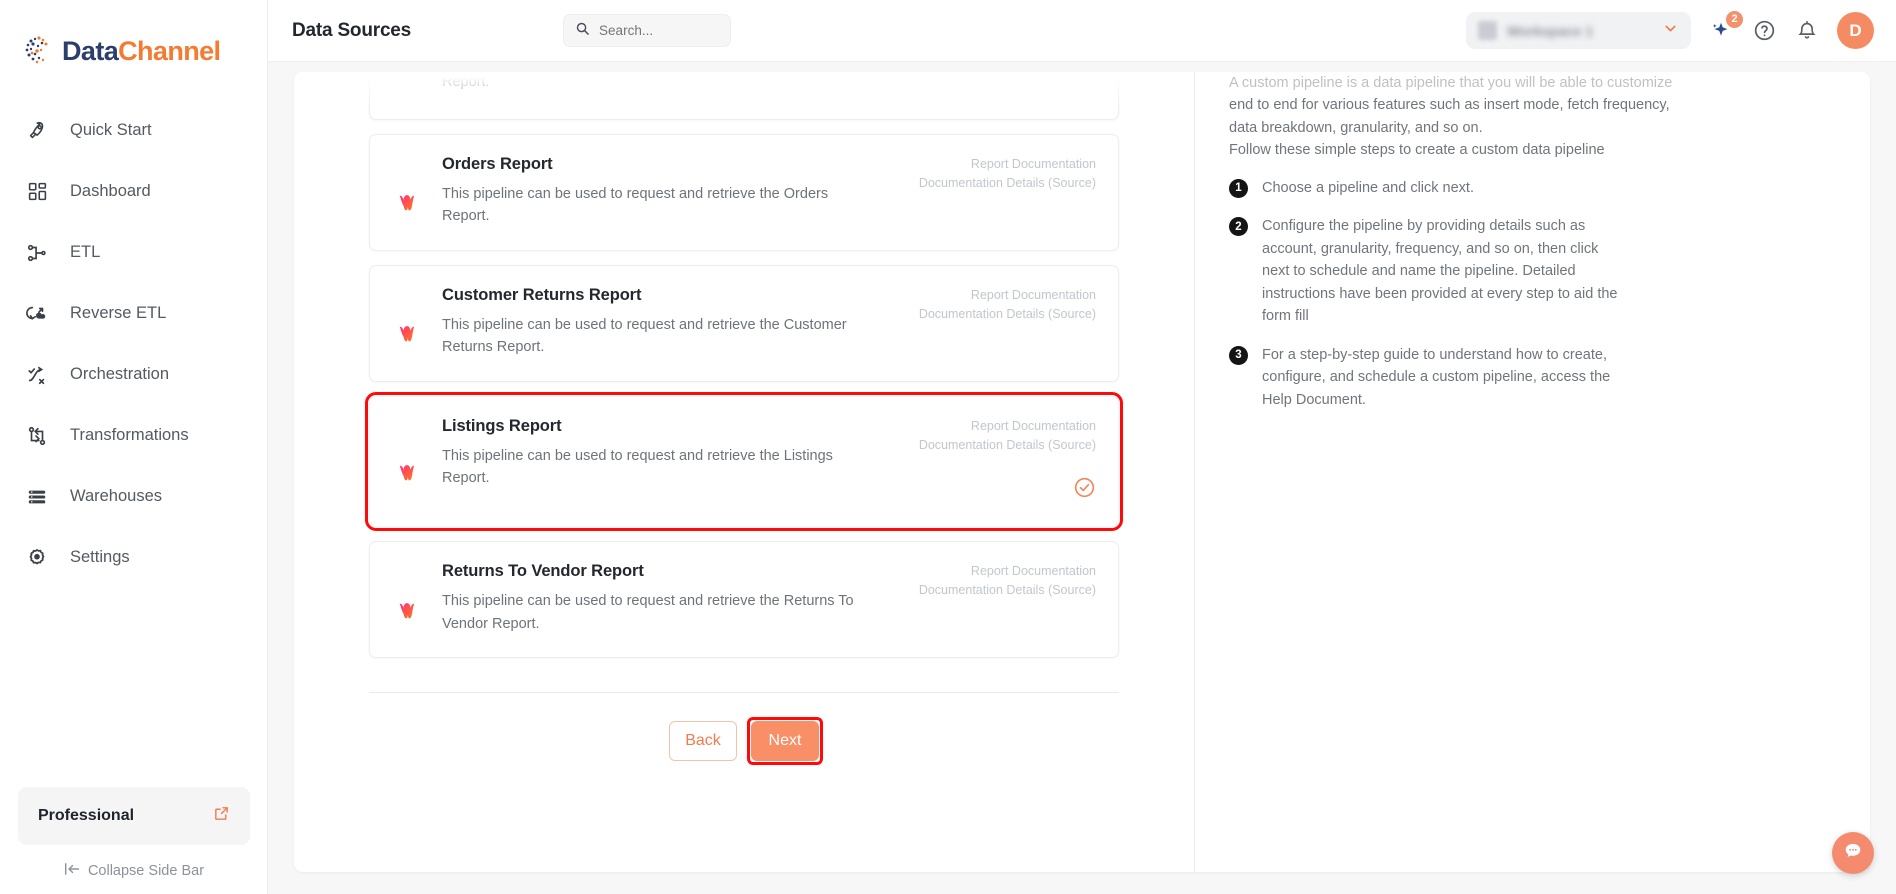 This screenshot has width=1896, height=894. Describe the element at coordinates (502, 425) in the screenshot. I see `pipeline-title: Listings Report` at that location.